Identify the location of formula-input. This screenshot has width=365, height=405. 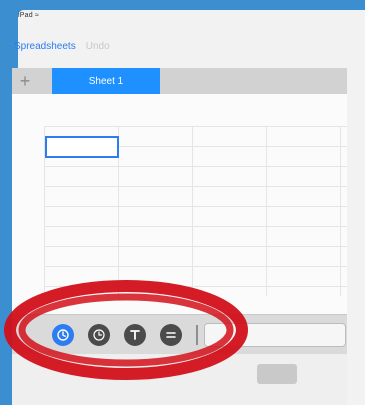
(275, 335).